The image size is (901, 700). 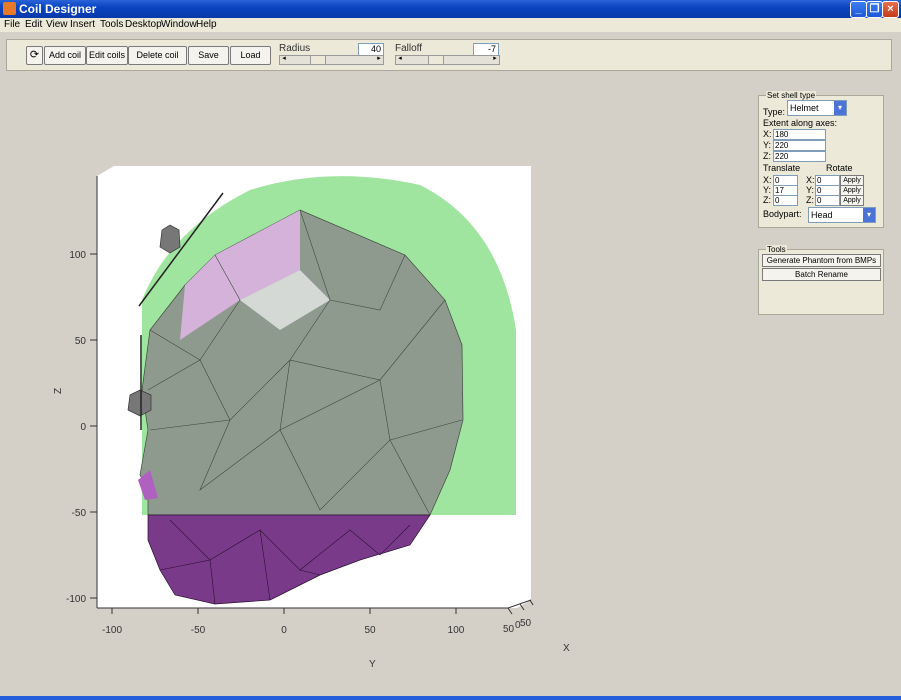 What do you see at coordinates (139, 403) in the screenshot?
I see `coil-marker-front` at bounding box center [139, 403].